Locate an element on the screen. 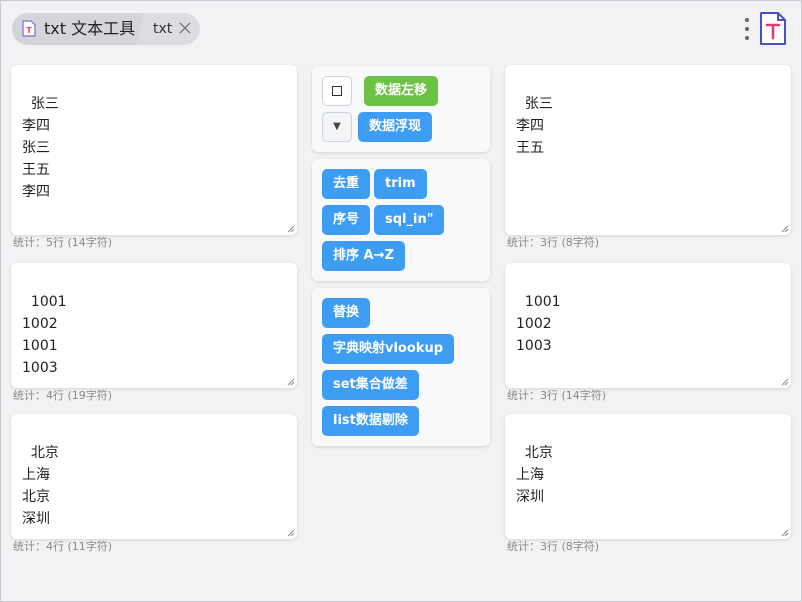  close-icon is located at coordinates (185, 28).